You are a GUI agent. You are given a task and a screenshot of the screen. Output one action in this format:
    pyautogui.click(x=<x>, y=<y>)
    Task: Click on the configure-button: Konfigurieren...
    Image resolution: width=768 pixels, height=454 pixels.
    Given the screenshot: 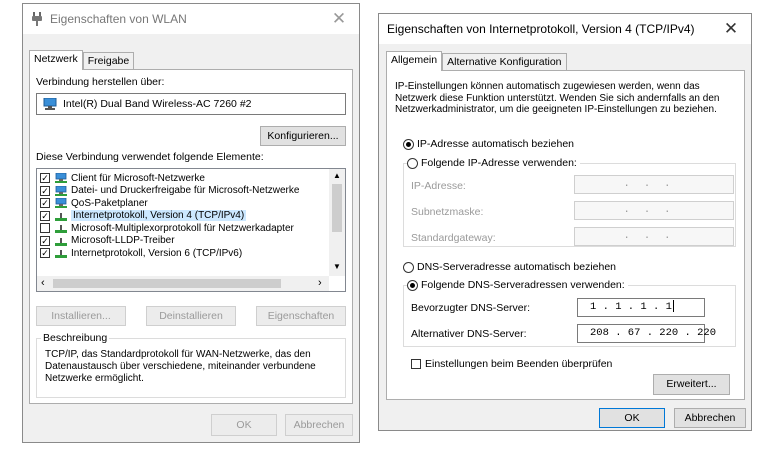 What is the action you would take?
    pyautogui.click(x=303, y=136)
    